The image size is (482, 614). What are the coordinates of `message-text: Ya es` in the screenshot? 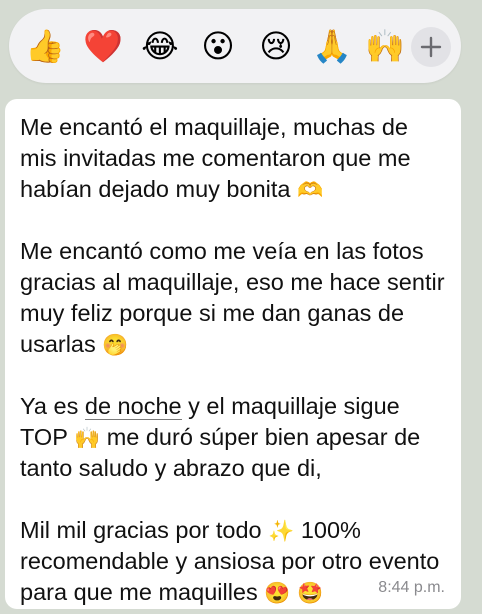 It's located at (49, 406).